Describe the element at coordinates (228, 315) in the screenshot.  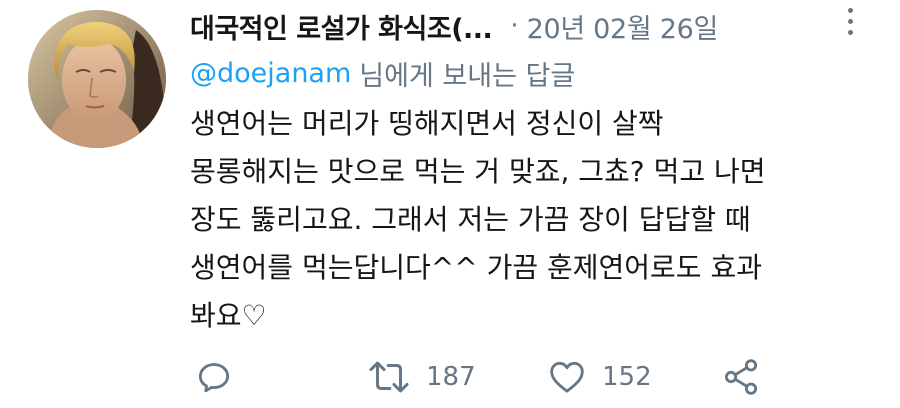
I see `tweet-text-line: 봐요♡` at that location.